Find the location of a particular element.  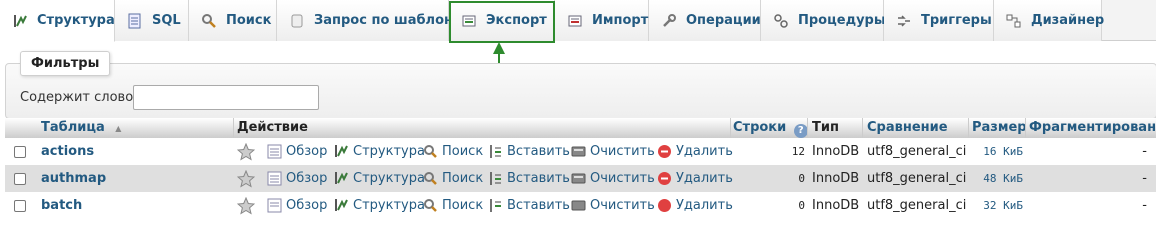

row-count: 0 is located at coordinates (801, 178).